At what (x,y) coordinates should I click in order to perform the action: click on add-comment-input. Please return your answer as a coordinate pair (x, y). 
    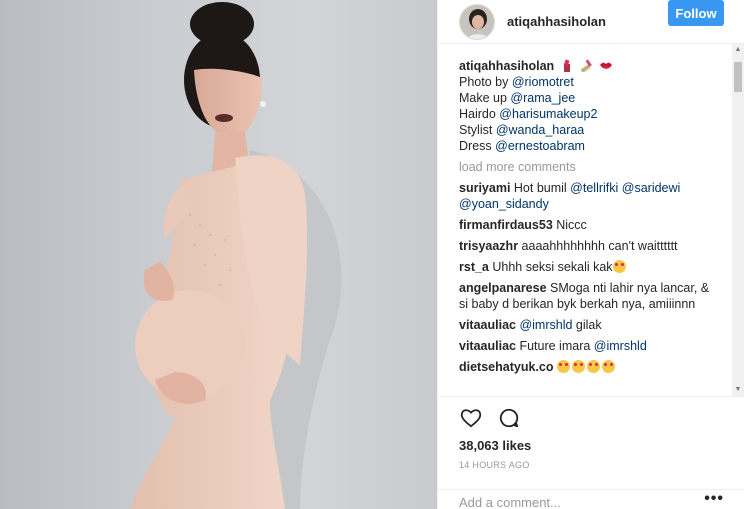
    Looking at the image, I should click on (574, 502).